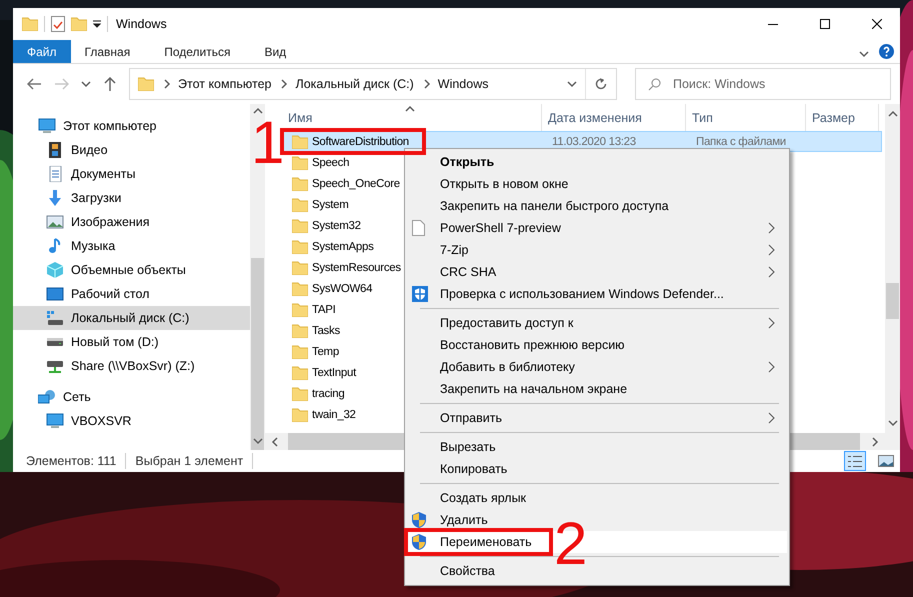 This screenshot has width=913, height=597. Describe the element at coordinates (326, 330) in the screenshot. I see `file-name: Tasks` at that location.